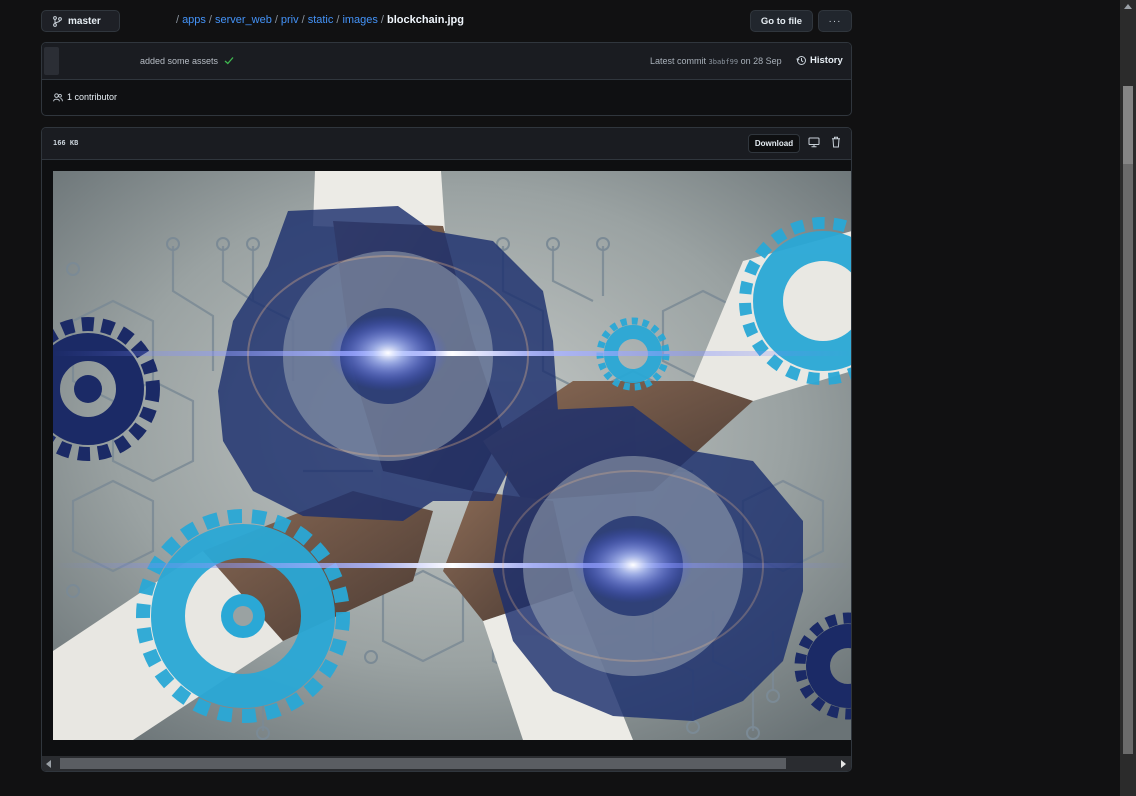  I want to click on scroll-left-arrow-icon, so click(48, 764).